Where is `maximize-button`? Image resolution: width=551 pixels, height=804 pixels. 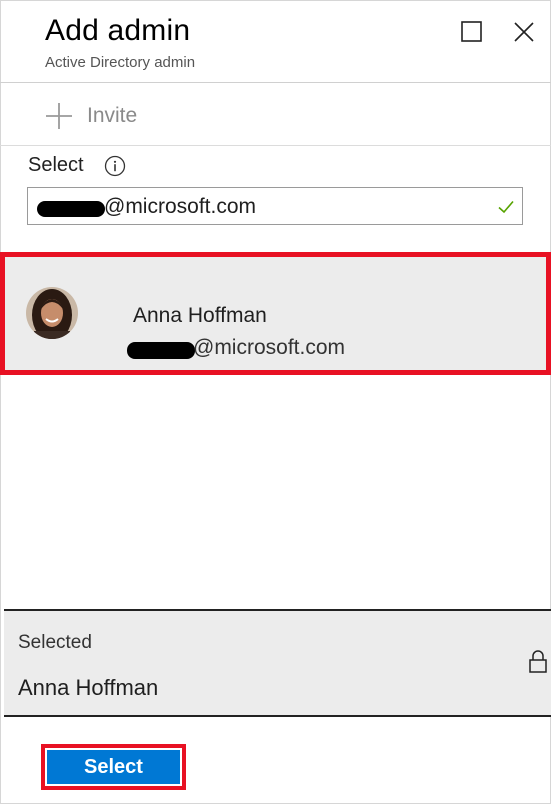 maximize-button is located at coordinates (472, 32).